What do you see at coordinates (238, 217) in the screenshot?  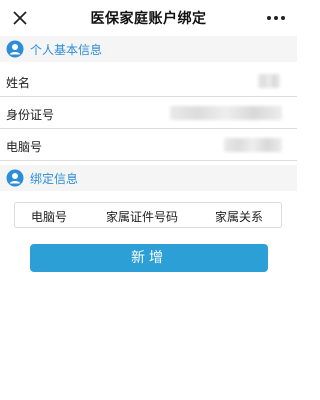 I see `column-header-relationship: 家属关系` at bounding box center [238, 217].